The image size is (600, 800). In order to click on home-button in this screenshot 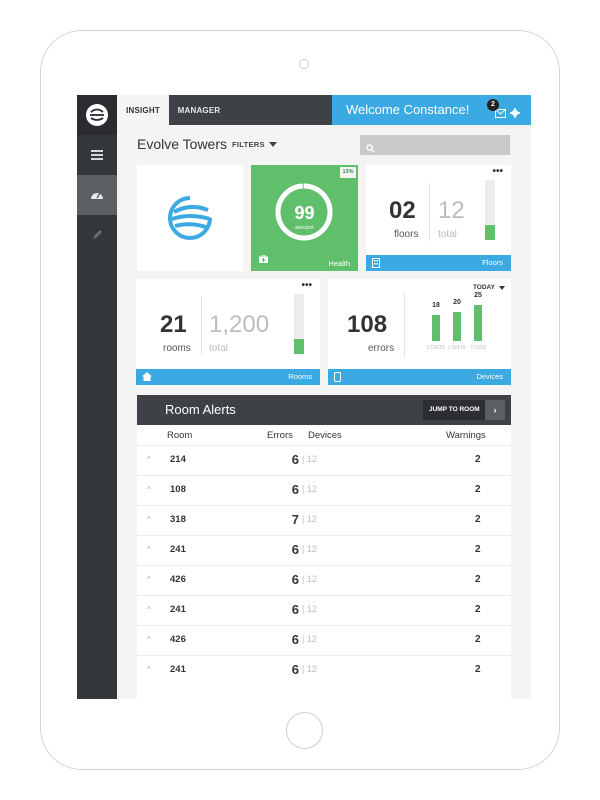, I will do `click(304, 730)`.